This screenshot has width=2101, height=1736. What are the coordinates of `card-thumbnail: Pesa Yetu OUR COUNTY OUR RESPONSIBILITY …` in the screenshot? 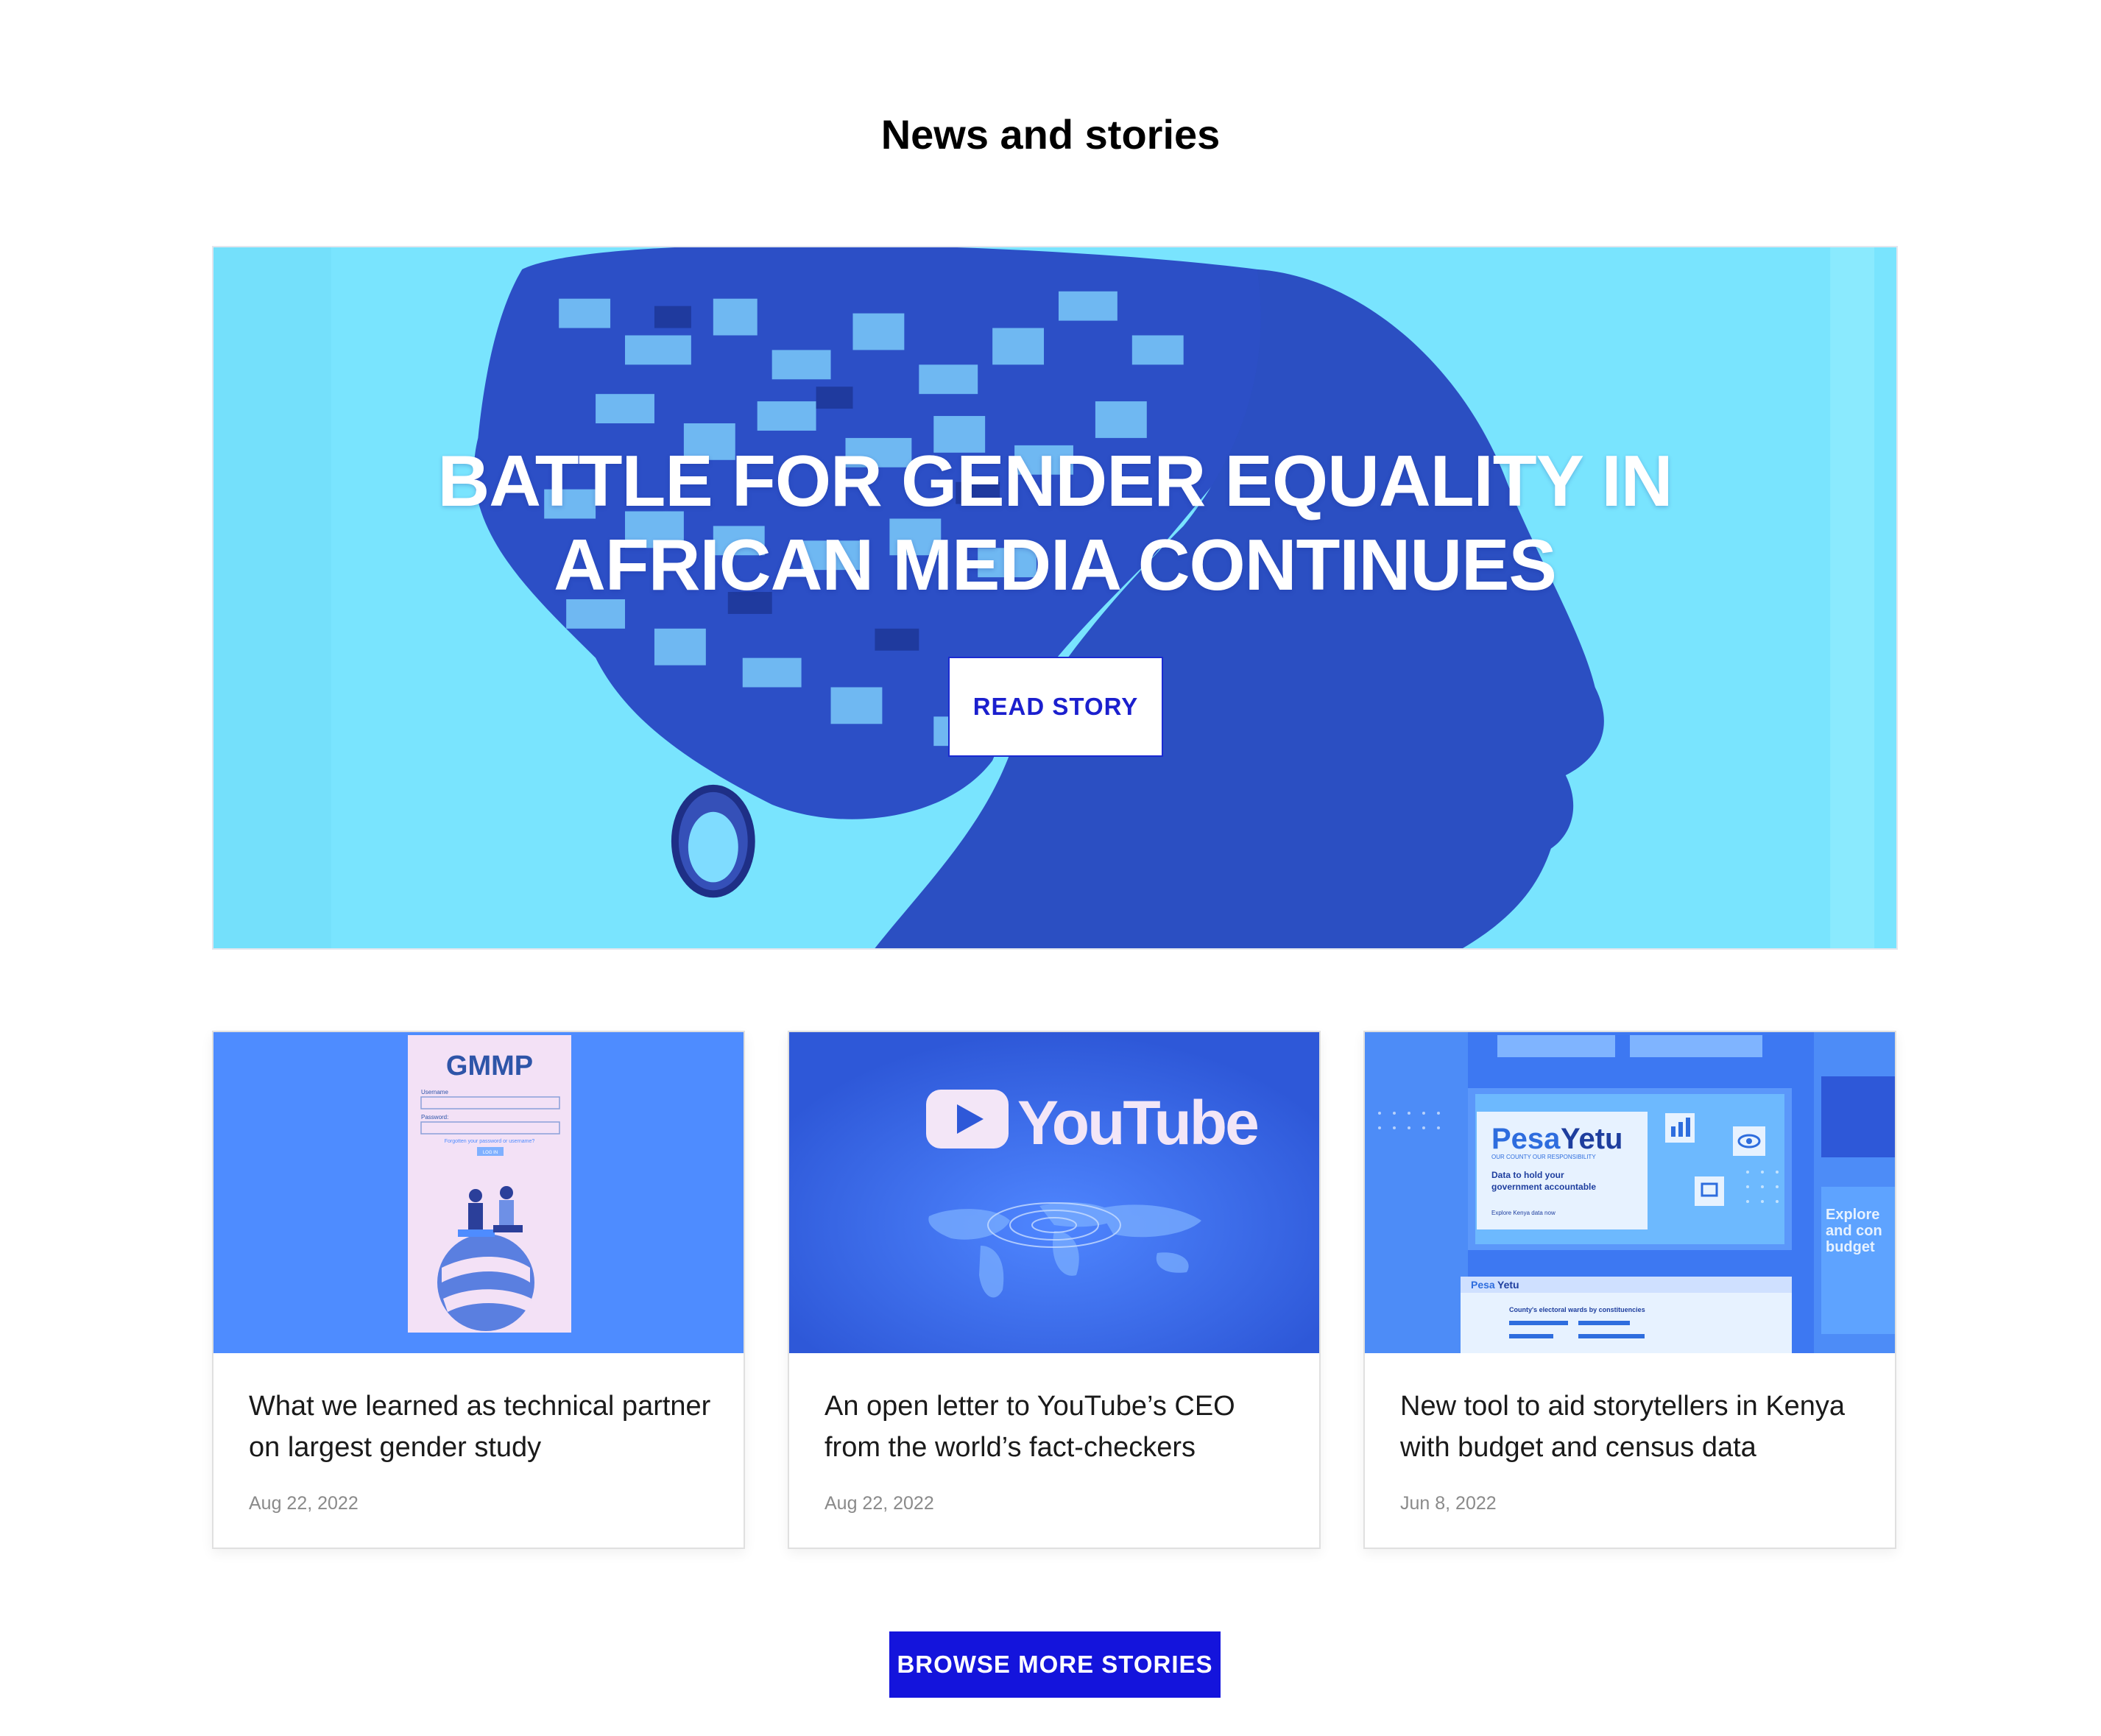 It's located at (1630, 1193).